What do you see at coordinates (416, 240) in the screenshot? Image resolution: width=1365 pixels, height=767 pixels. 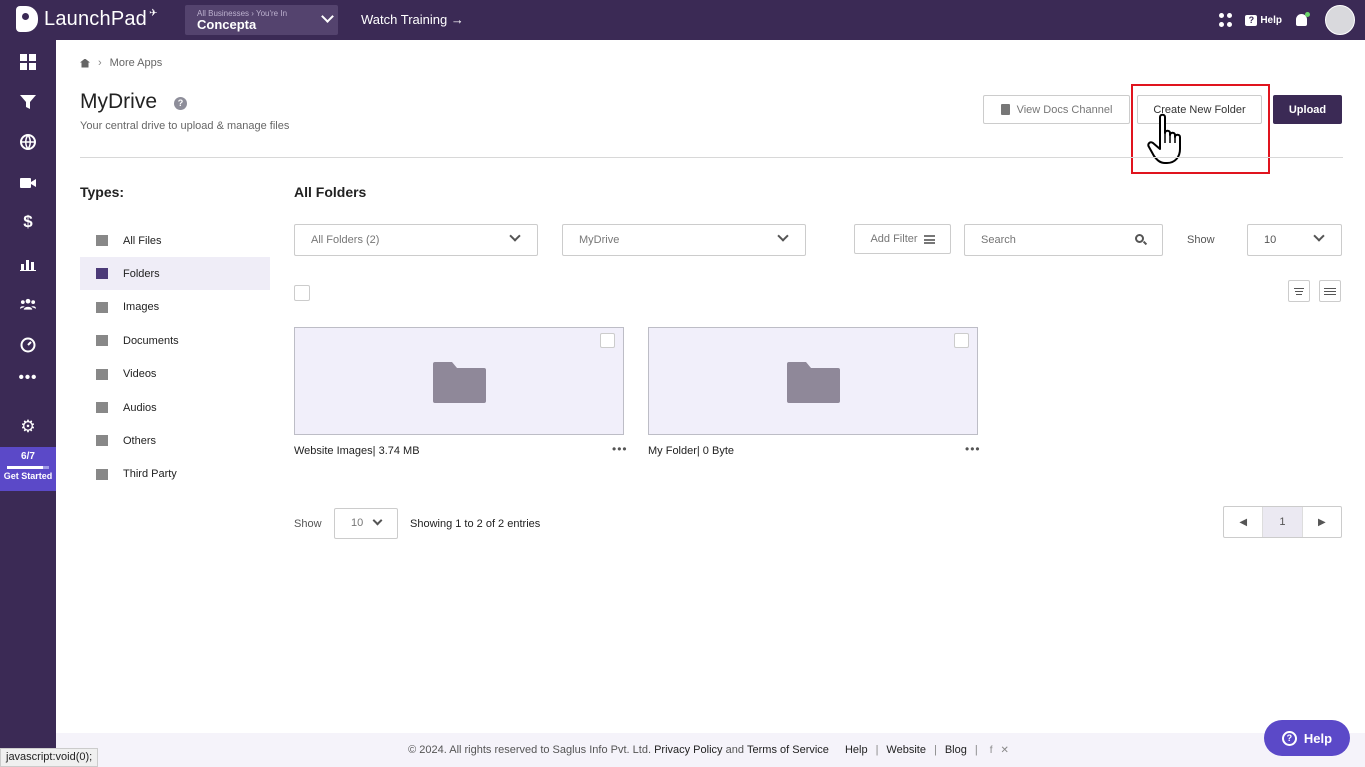 I see `folder-filter-select: All Folders (2)` at bounding box center [416, 240].